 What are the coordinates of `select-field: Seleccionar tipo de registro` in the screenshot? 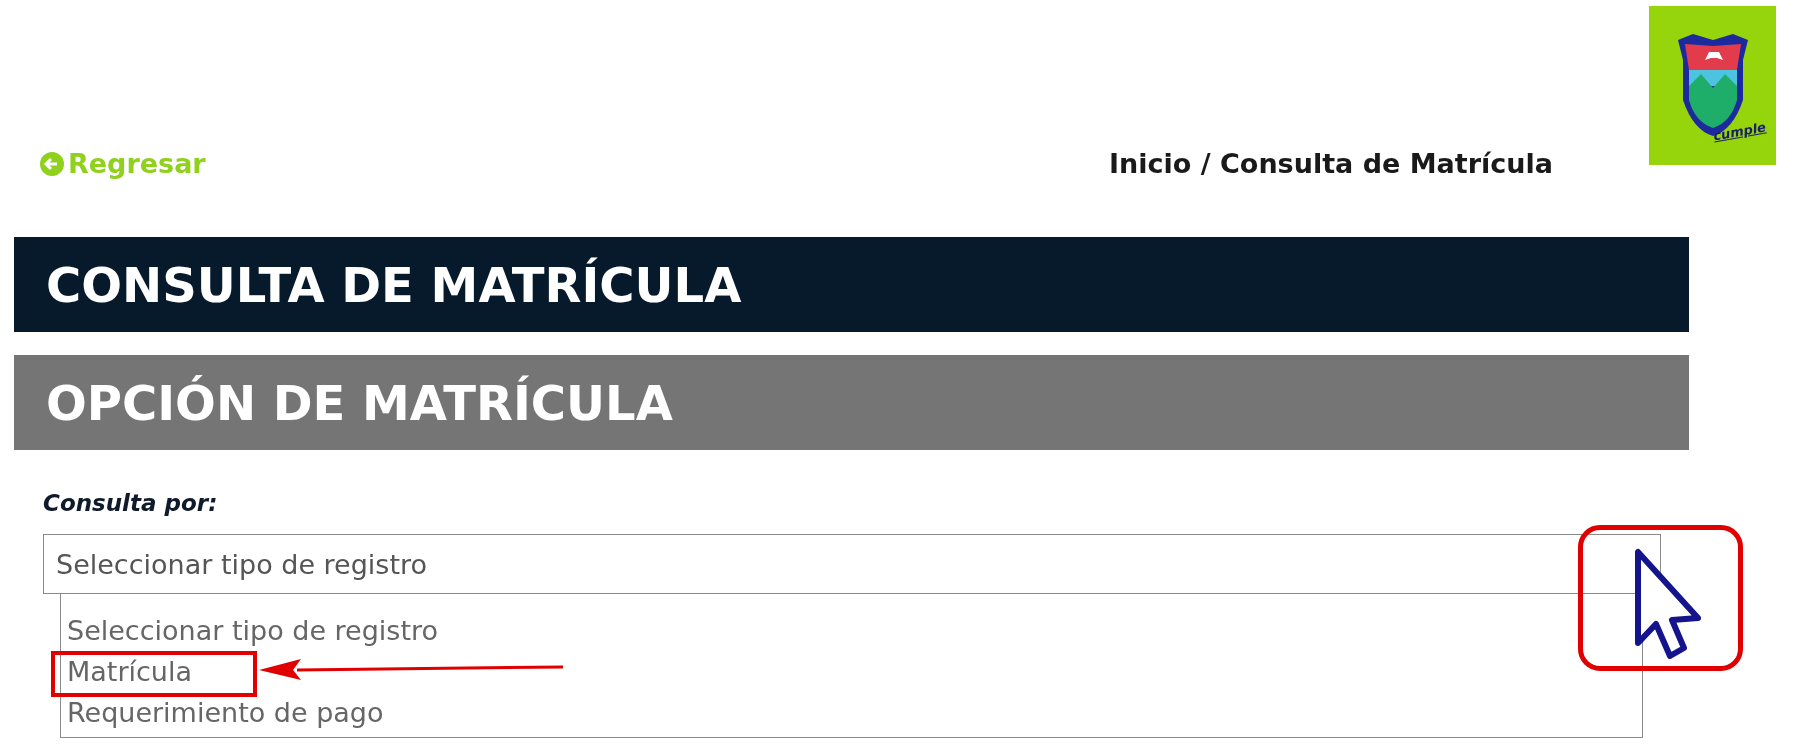 It's located at (852, 564).